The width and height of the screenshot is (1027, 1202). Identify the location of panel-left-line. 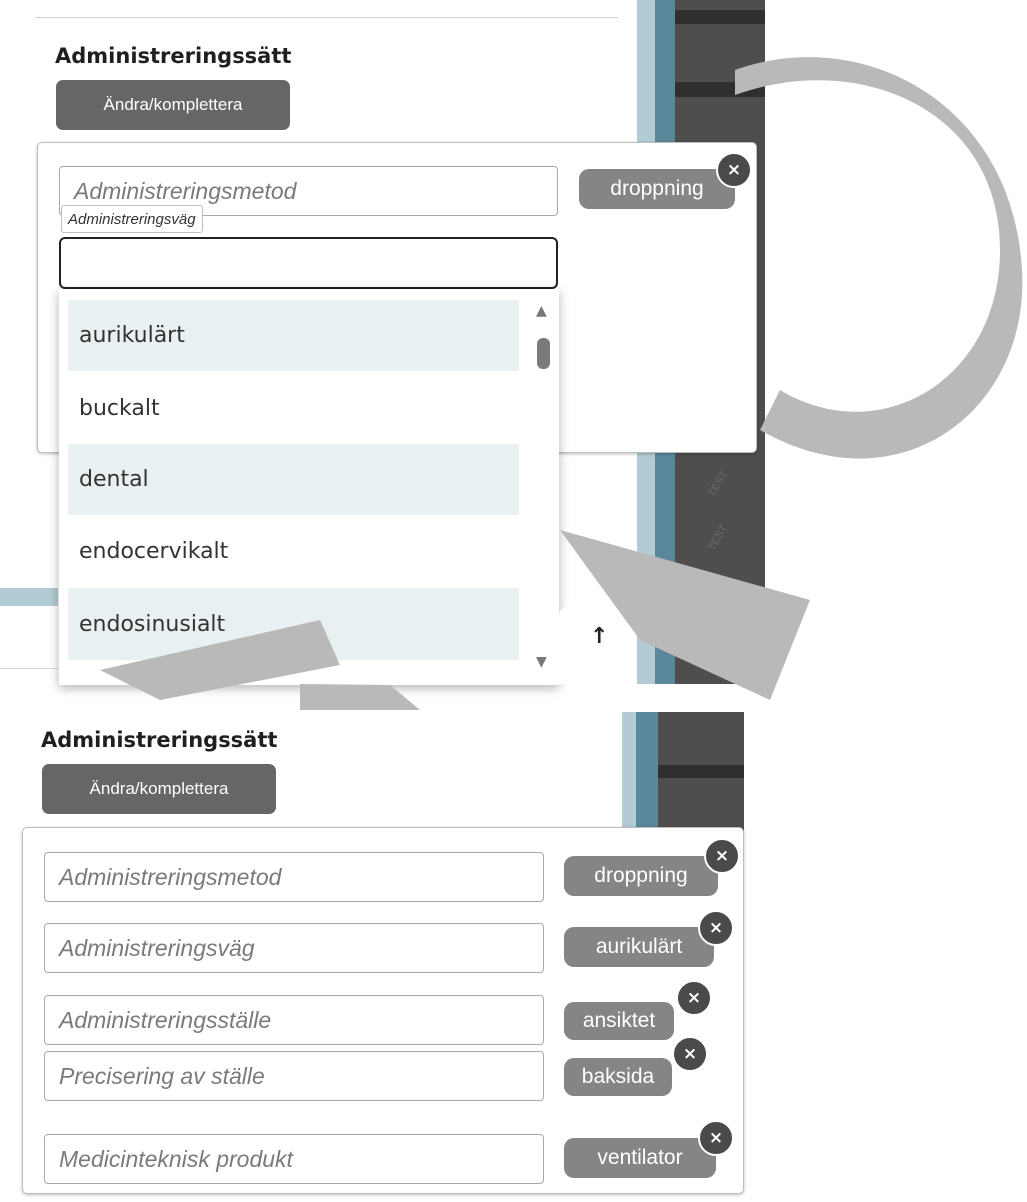
(29, 668).